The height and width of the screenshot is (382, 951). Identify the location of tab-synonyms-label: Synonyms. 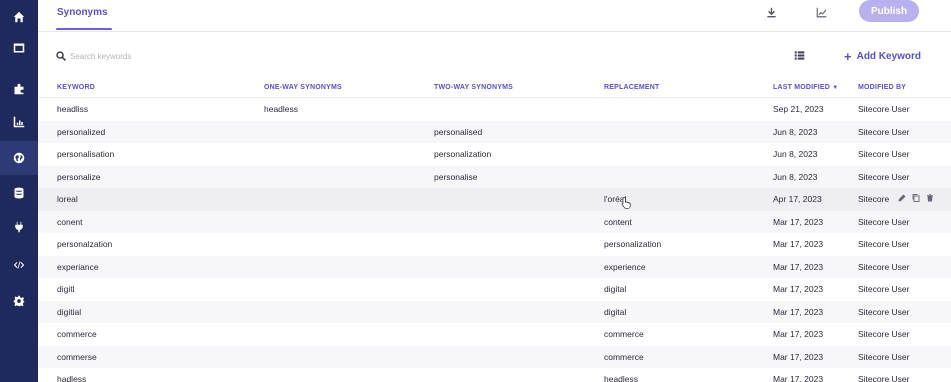
(82, 12).